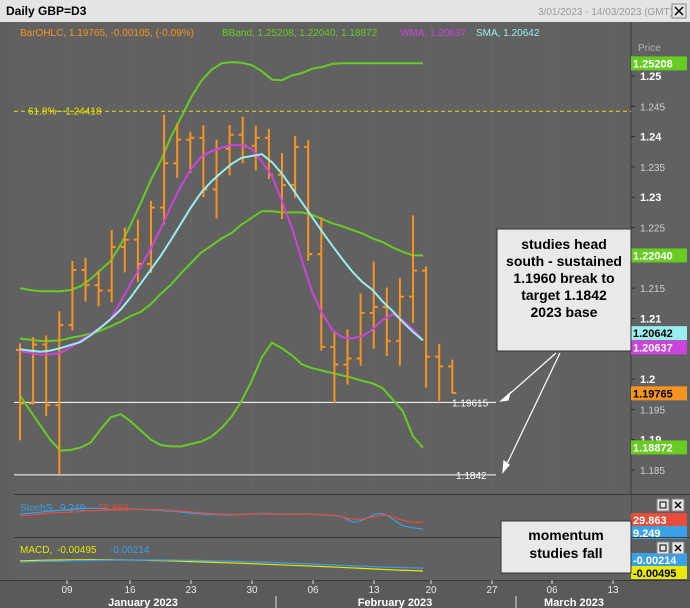  What do you see at coordinates (37, 508) in the screenshot?
I see `stoch-legend-name: StochS,` at bounding box center [37, 508].